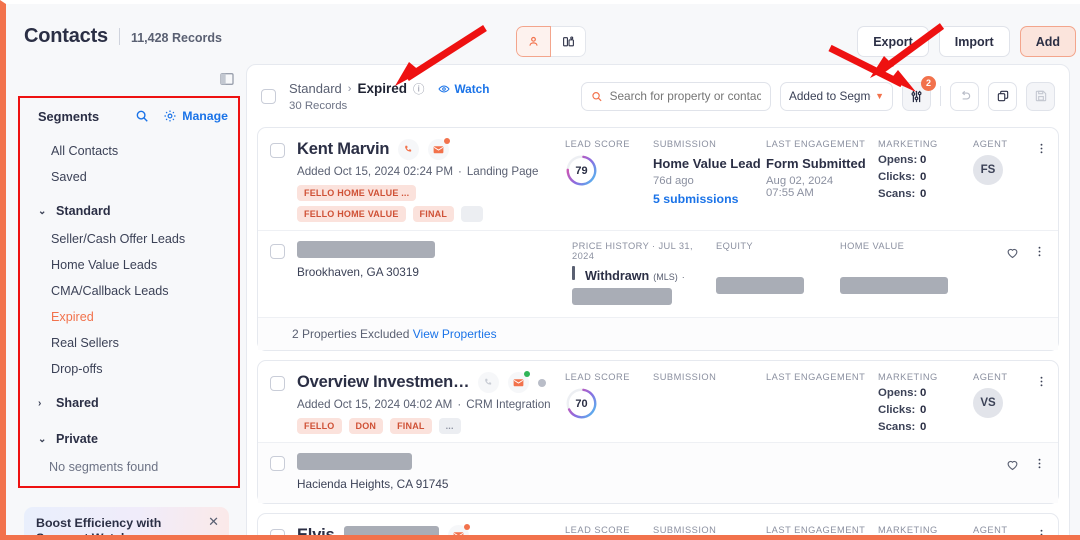  Describe the element at coordinates (366, 426) in the screenshot. I see `contact-tag: DON` at that location.